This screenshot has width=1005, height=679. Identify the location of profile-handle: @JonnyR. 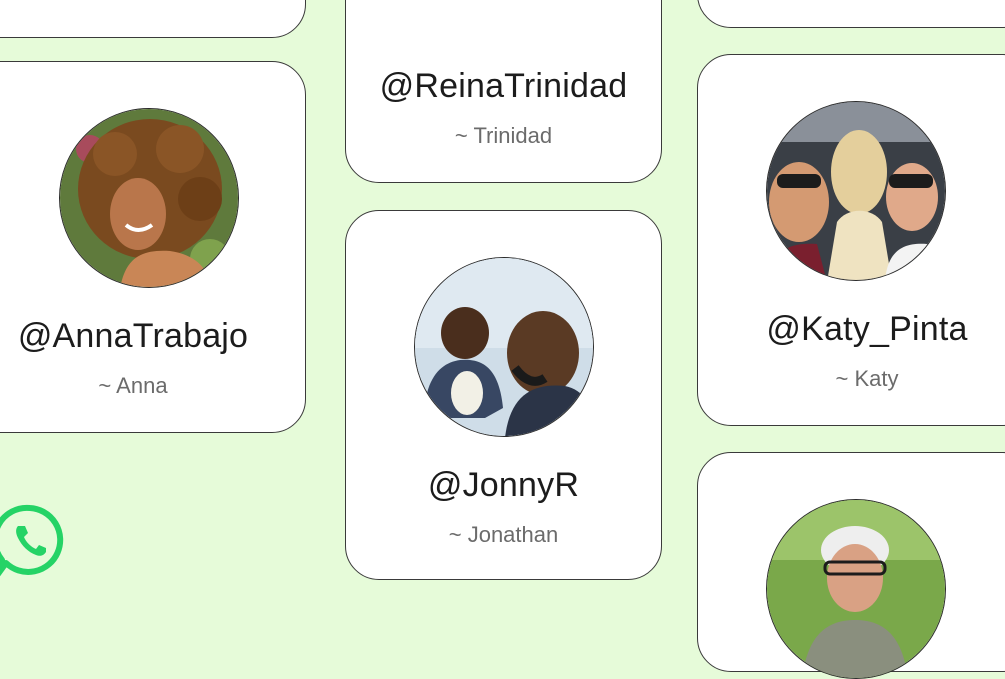
(503, 485).